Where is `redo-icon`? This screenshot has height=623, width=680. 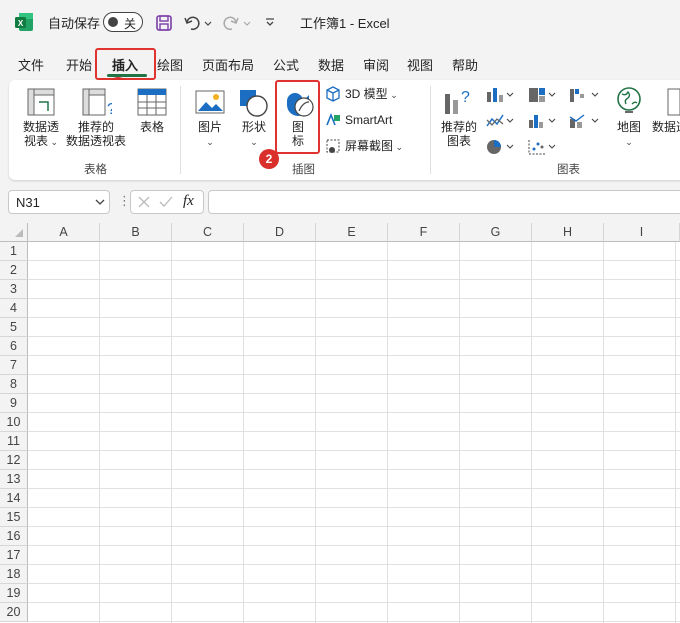
redo-icon is located at coordinates (237, 23).